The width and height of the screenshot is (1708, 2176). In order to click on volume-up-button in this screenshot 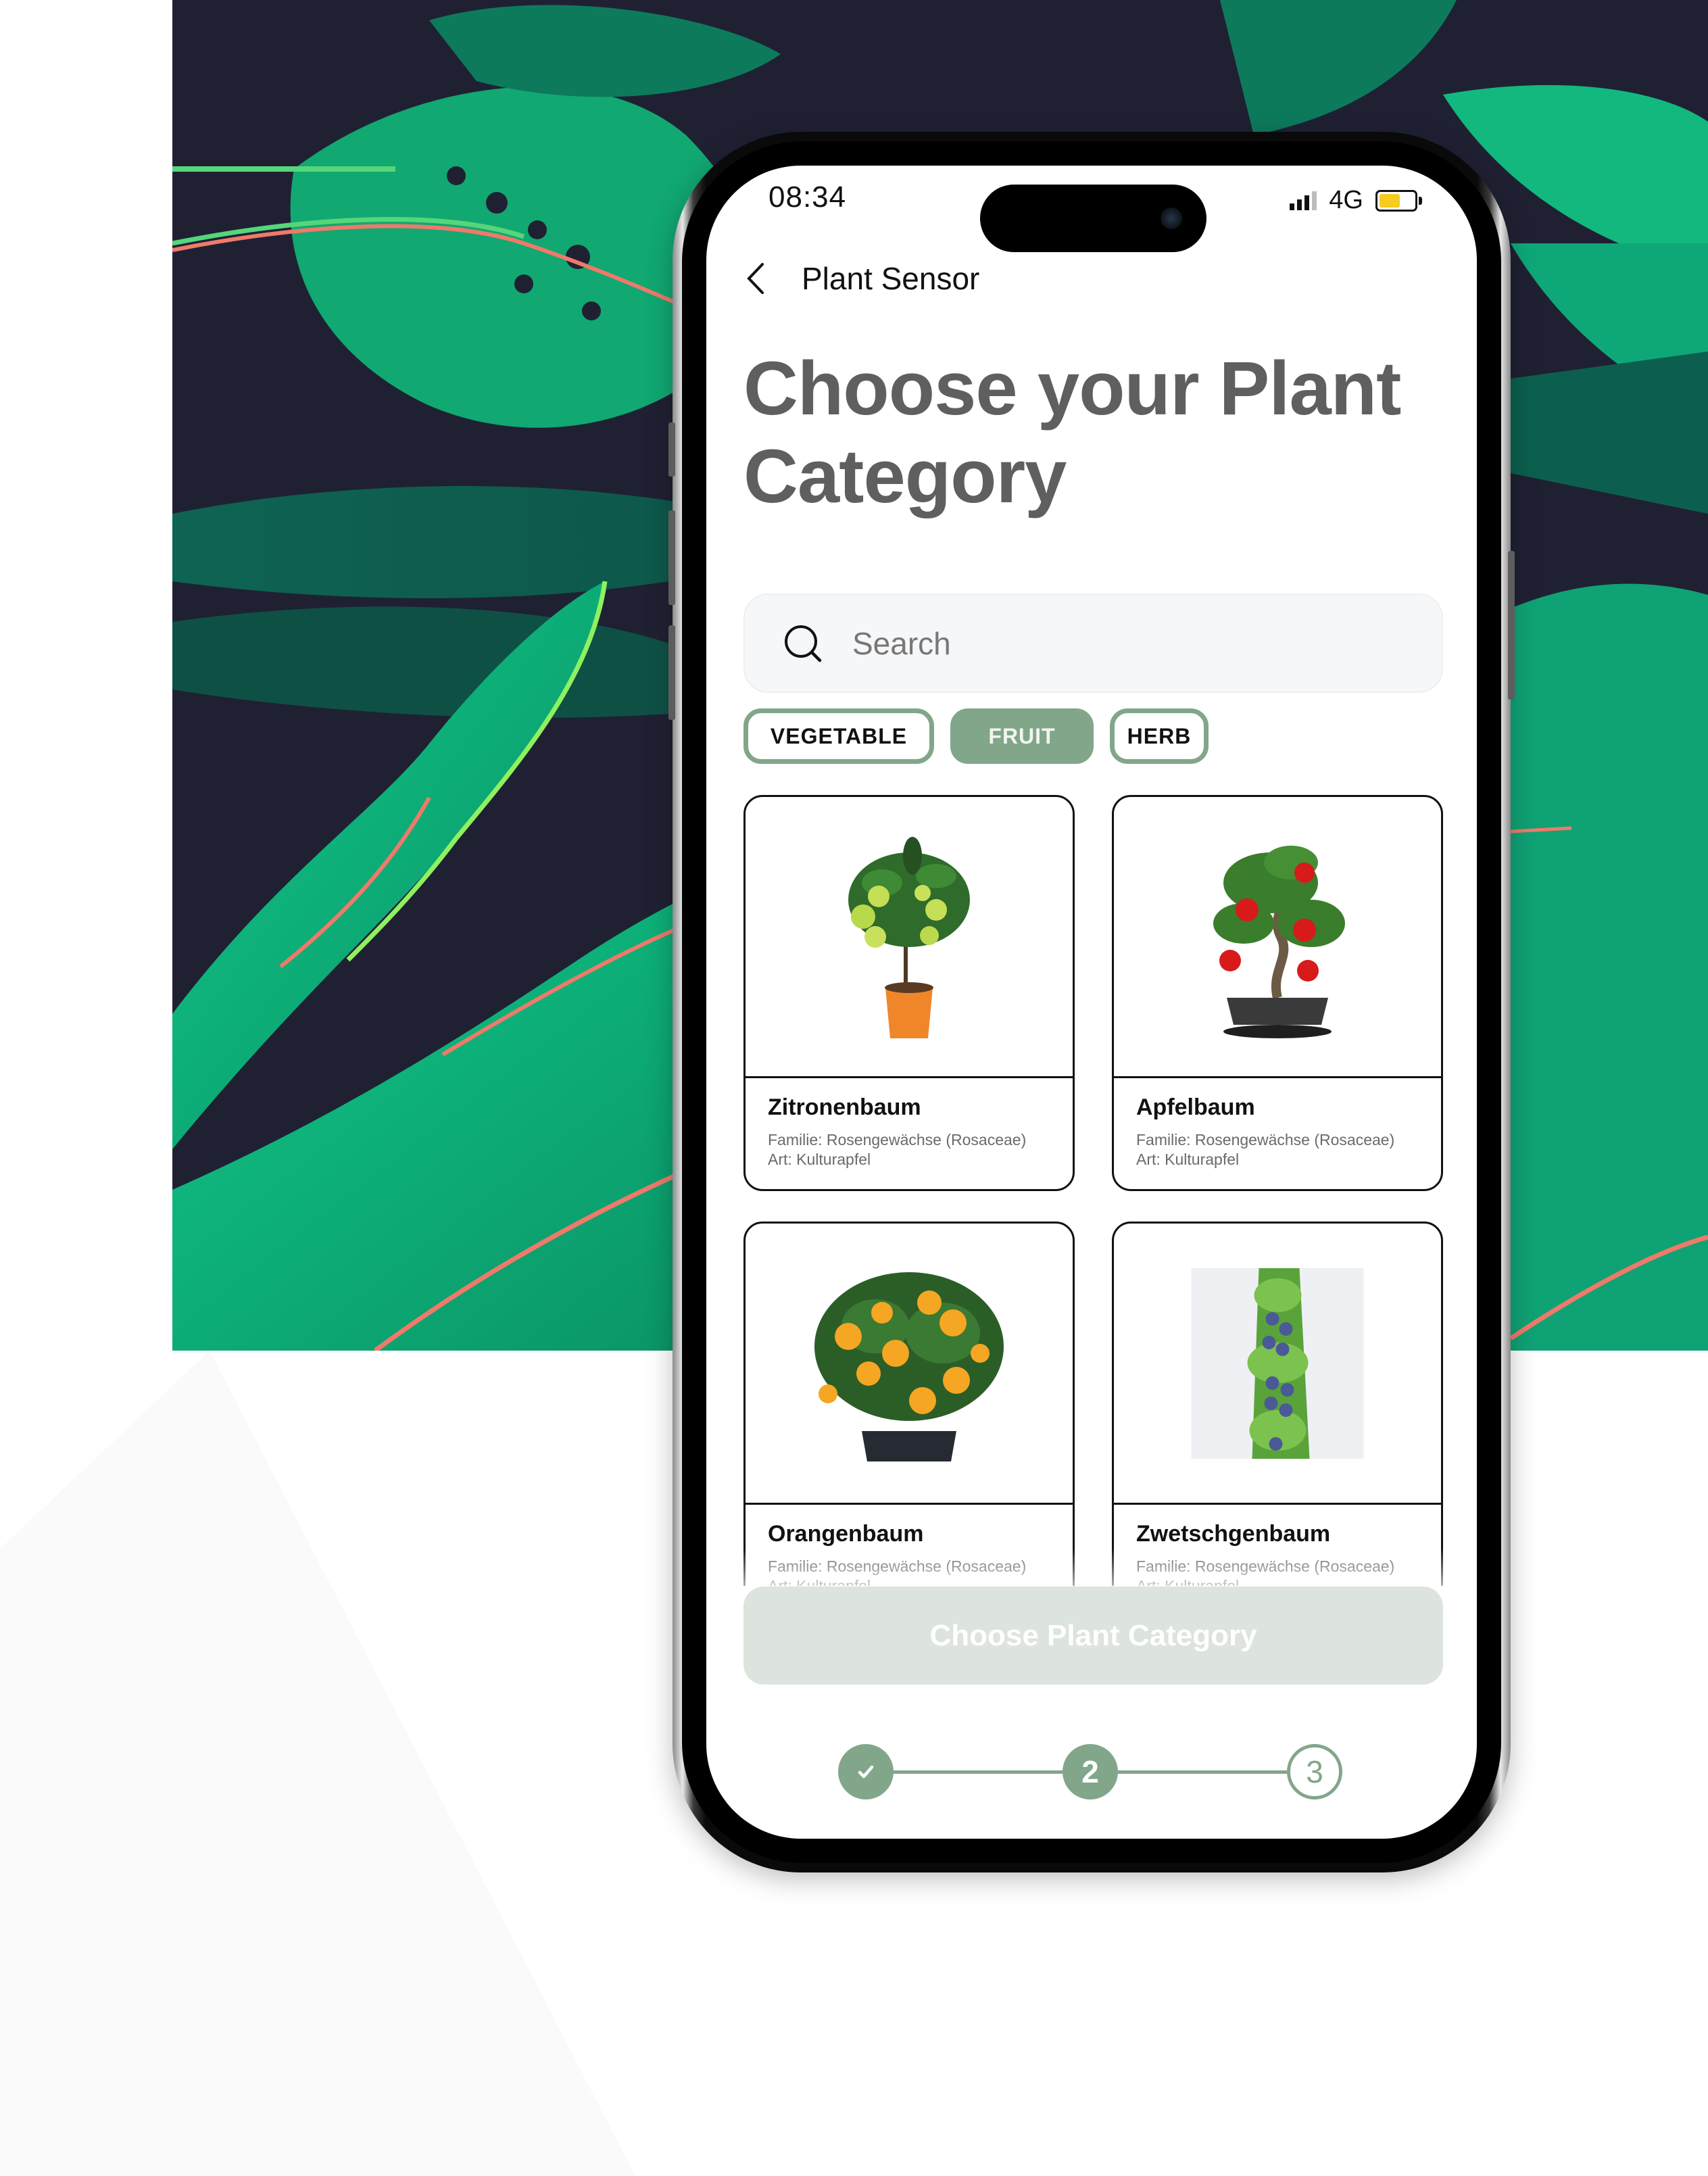, I will do `click(671, 557)`.